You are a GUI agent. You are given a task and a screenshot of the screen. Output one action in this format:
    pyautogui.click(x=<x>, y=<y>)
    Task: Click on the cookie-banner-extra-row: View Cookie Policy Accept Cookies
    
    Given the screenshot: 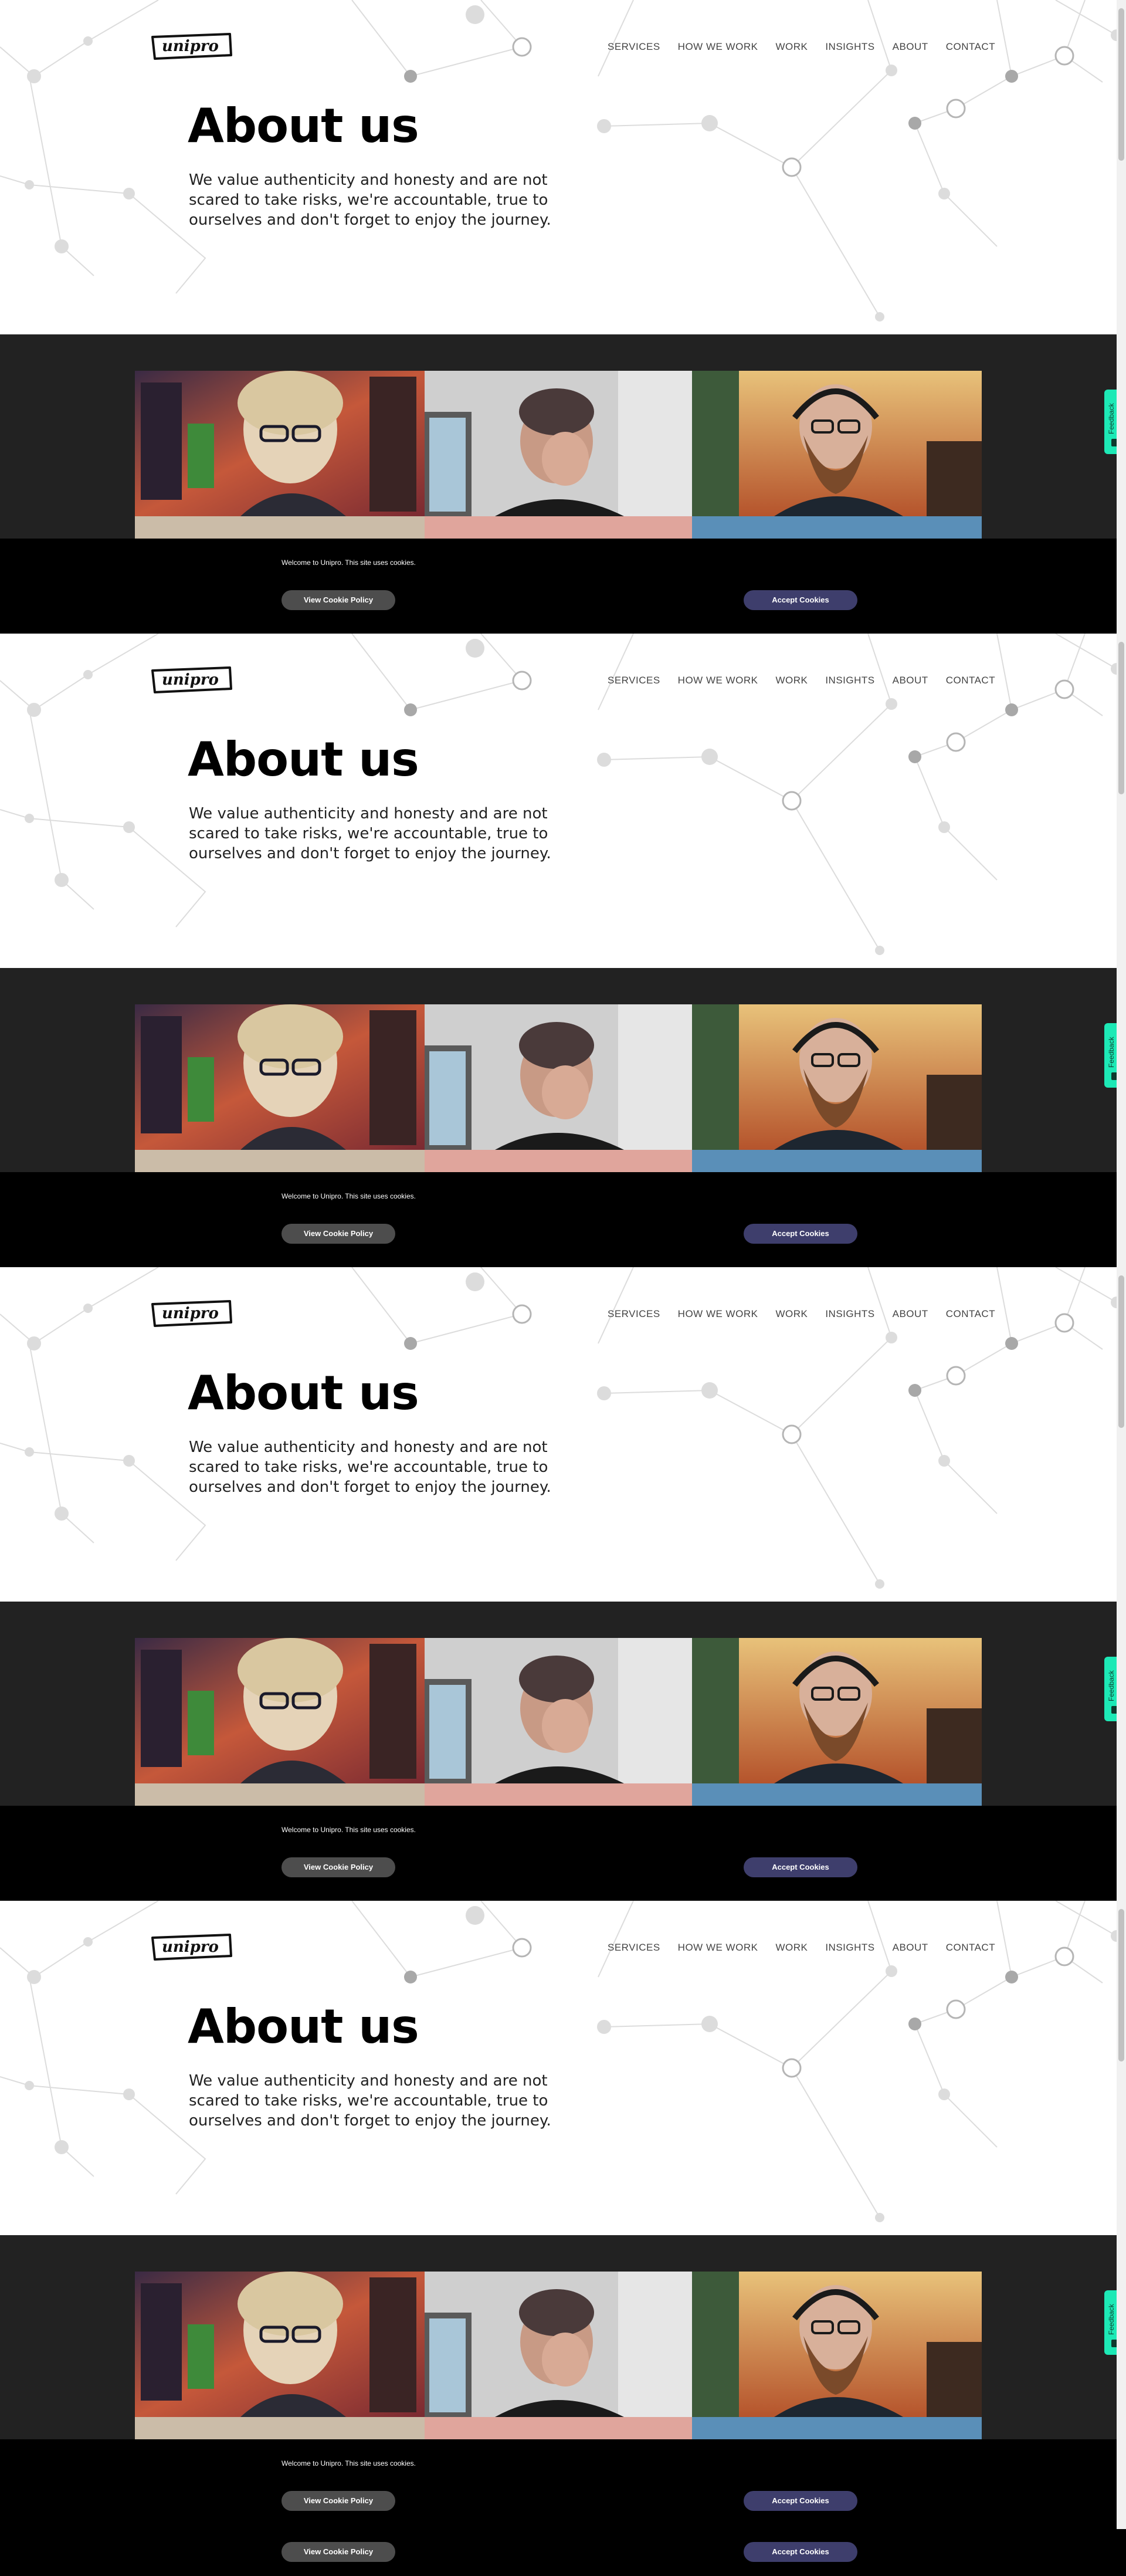 What is the action you would take?
    pyautogui.click(x=563, y=2552)
    